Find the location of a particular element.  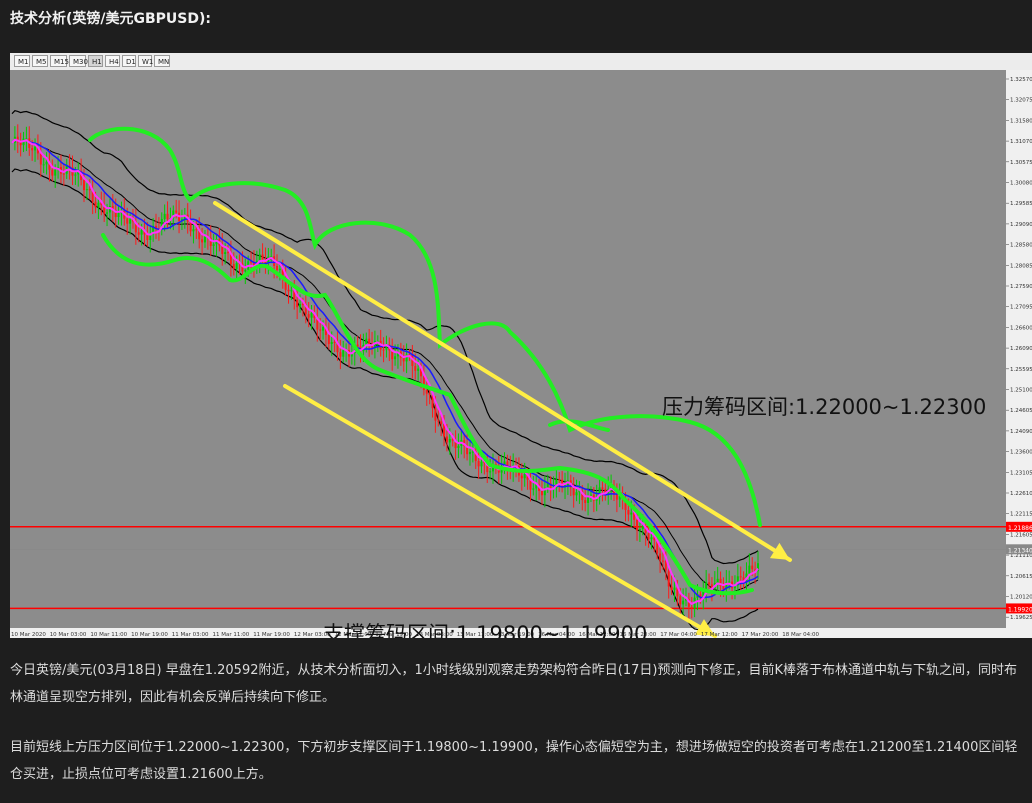

price-tick-label: 1.28085 is located at coordinates (1021, 266).